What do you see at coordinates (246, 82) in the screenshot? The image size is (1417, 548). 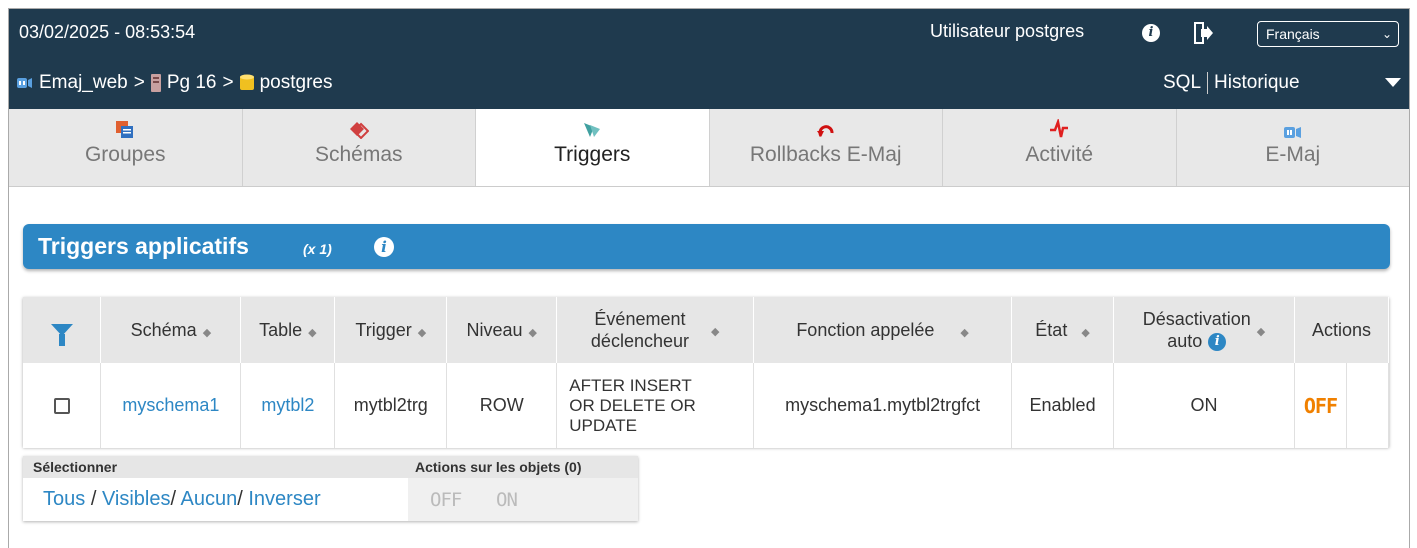 I see `database-icon` at bounding box center [246, 82].